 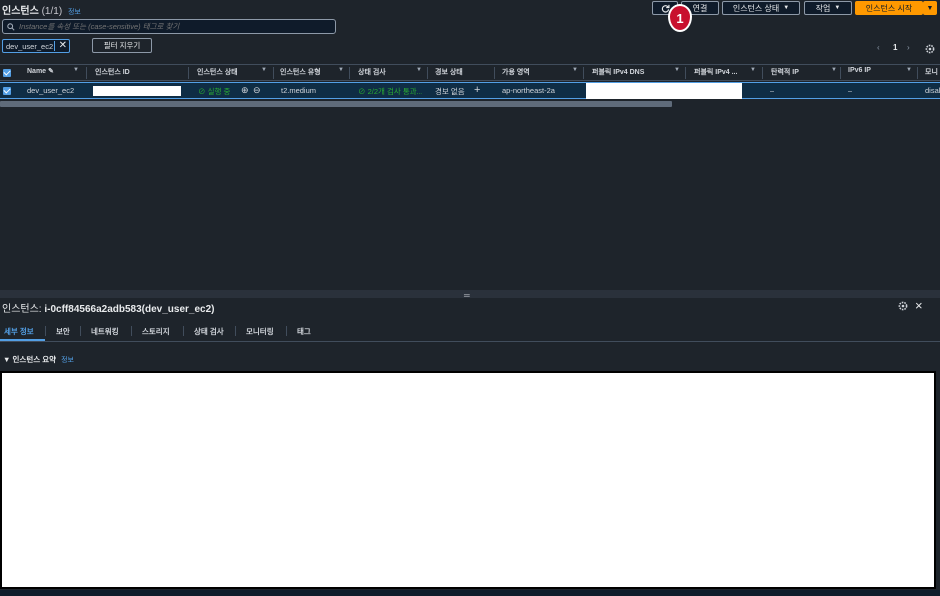 What do you see at coordinates (680, 18) in the screenshot?
I see `annotation-marker: 1` at bounding box center [680, 18].